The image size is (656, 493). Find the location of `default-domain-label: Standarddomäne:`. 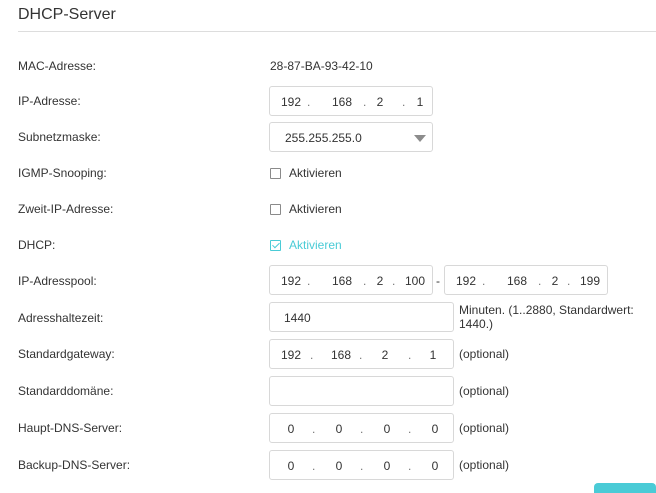

default-domain-label: Standarddomäne: is located at coordinates (66, 391).